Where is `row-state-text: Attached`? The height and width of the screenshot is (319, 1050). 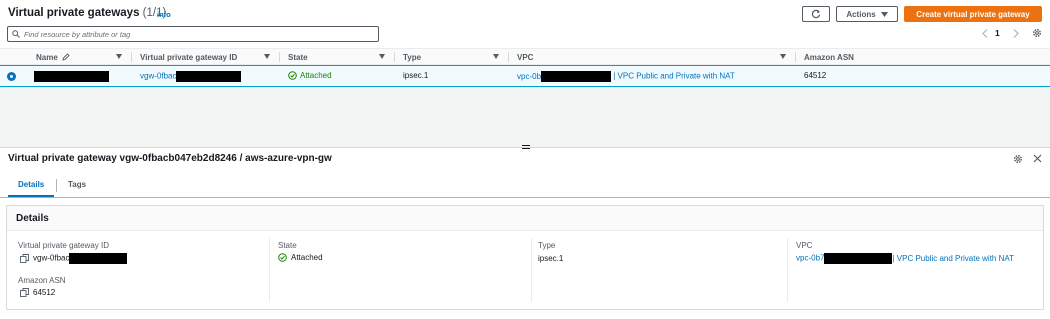 row-state-text: Attached is located at coordinates (316, 75).